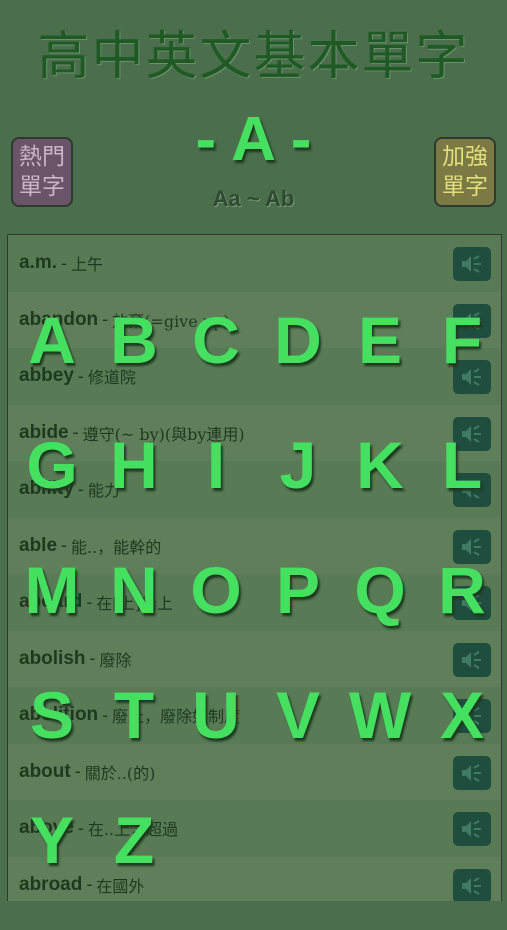 This screenshot has width=507, height=930. What do you see at coordinates (253, 57) in the screenshot?
I see `app-title: 高中英文基本單字` at bounding box center [253, 57].